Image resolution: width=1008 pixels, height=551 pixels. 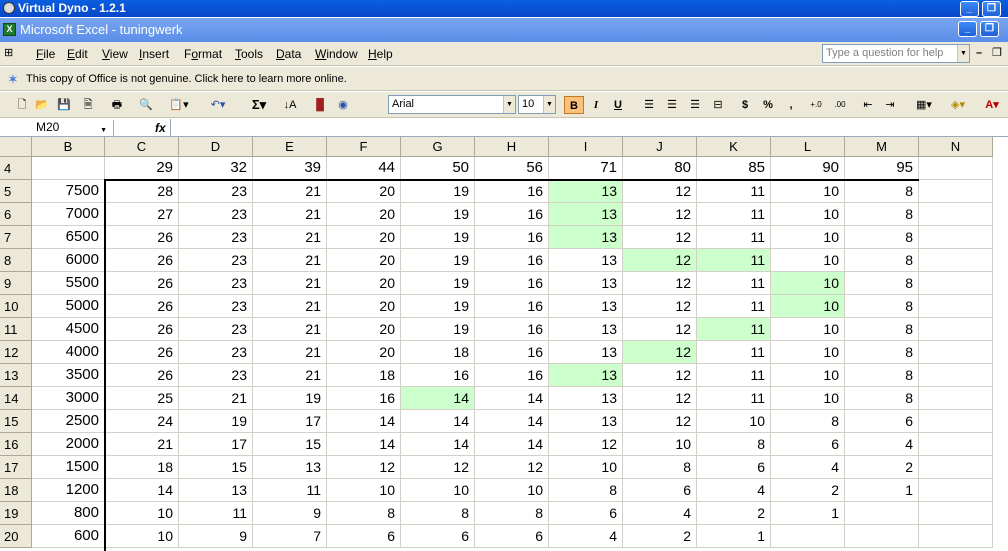 What do you see at coordinates (16, 283) in the screenshot?
I see `row-header-9: 9` at bounding box center [16, 283].